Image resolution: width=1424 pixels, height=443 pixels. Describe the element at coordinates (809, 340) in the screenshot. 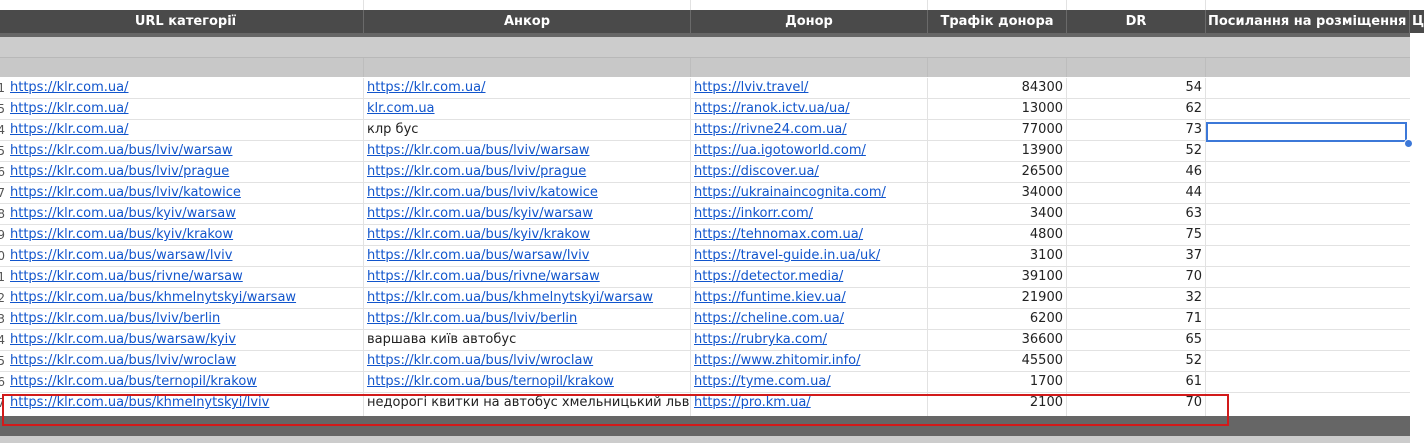

I see `donor-link: https://rubryka.com/` at that location.